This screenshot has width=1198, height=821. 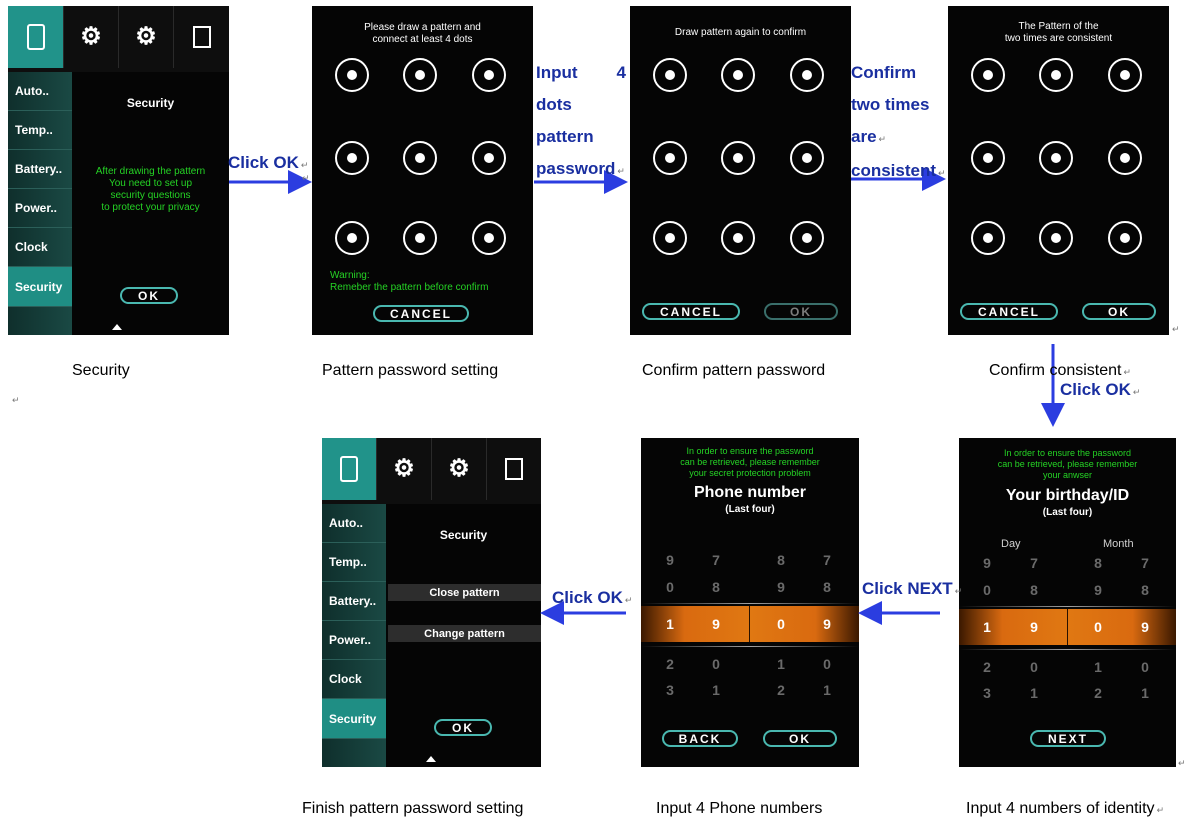 What do you see at coordinates (581, 73) in the screenshot?
I see `label-row: Input 4` at bounding box center [581, 73].